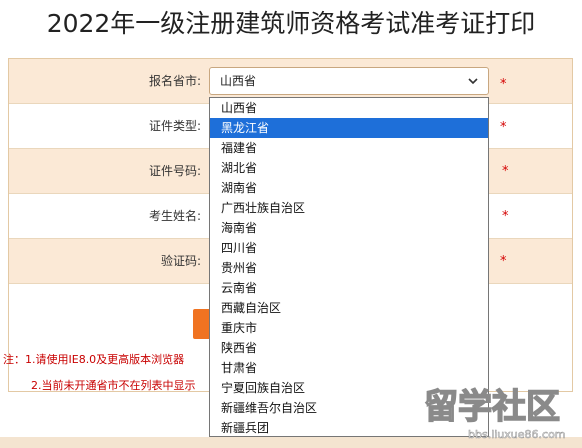 This screenshot has height=448, width=582. Describe the element at coordinates (174, 216) in the screenshot. I see `candidate-name-label: 考生姓名:` at that location.